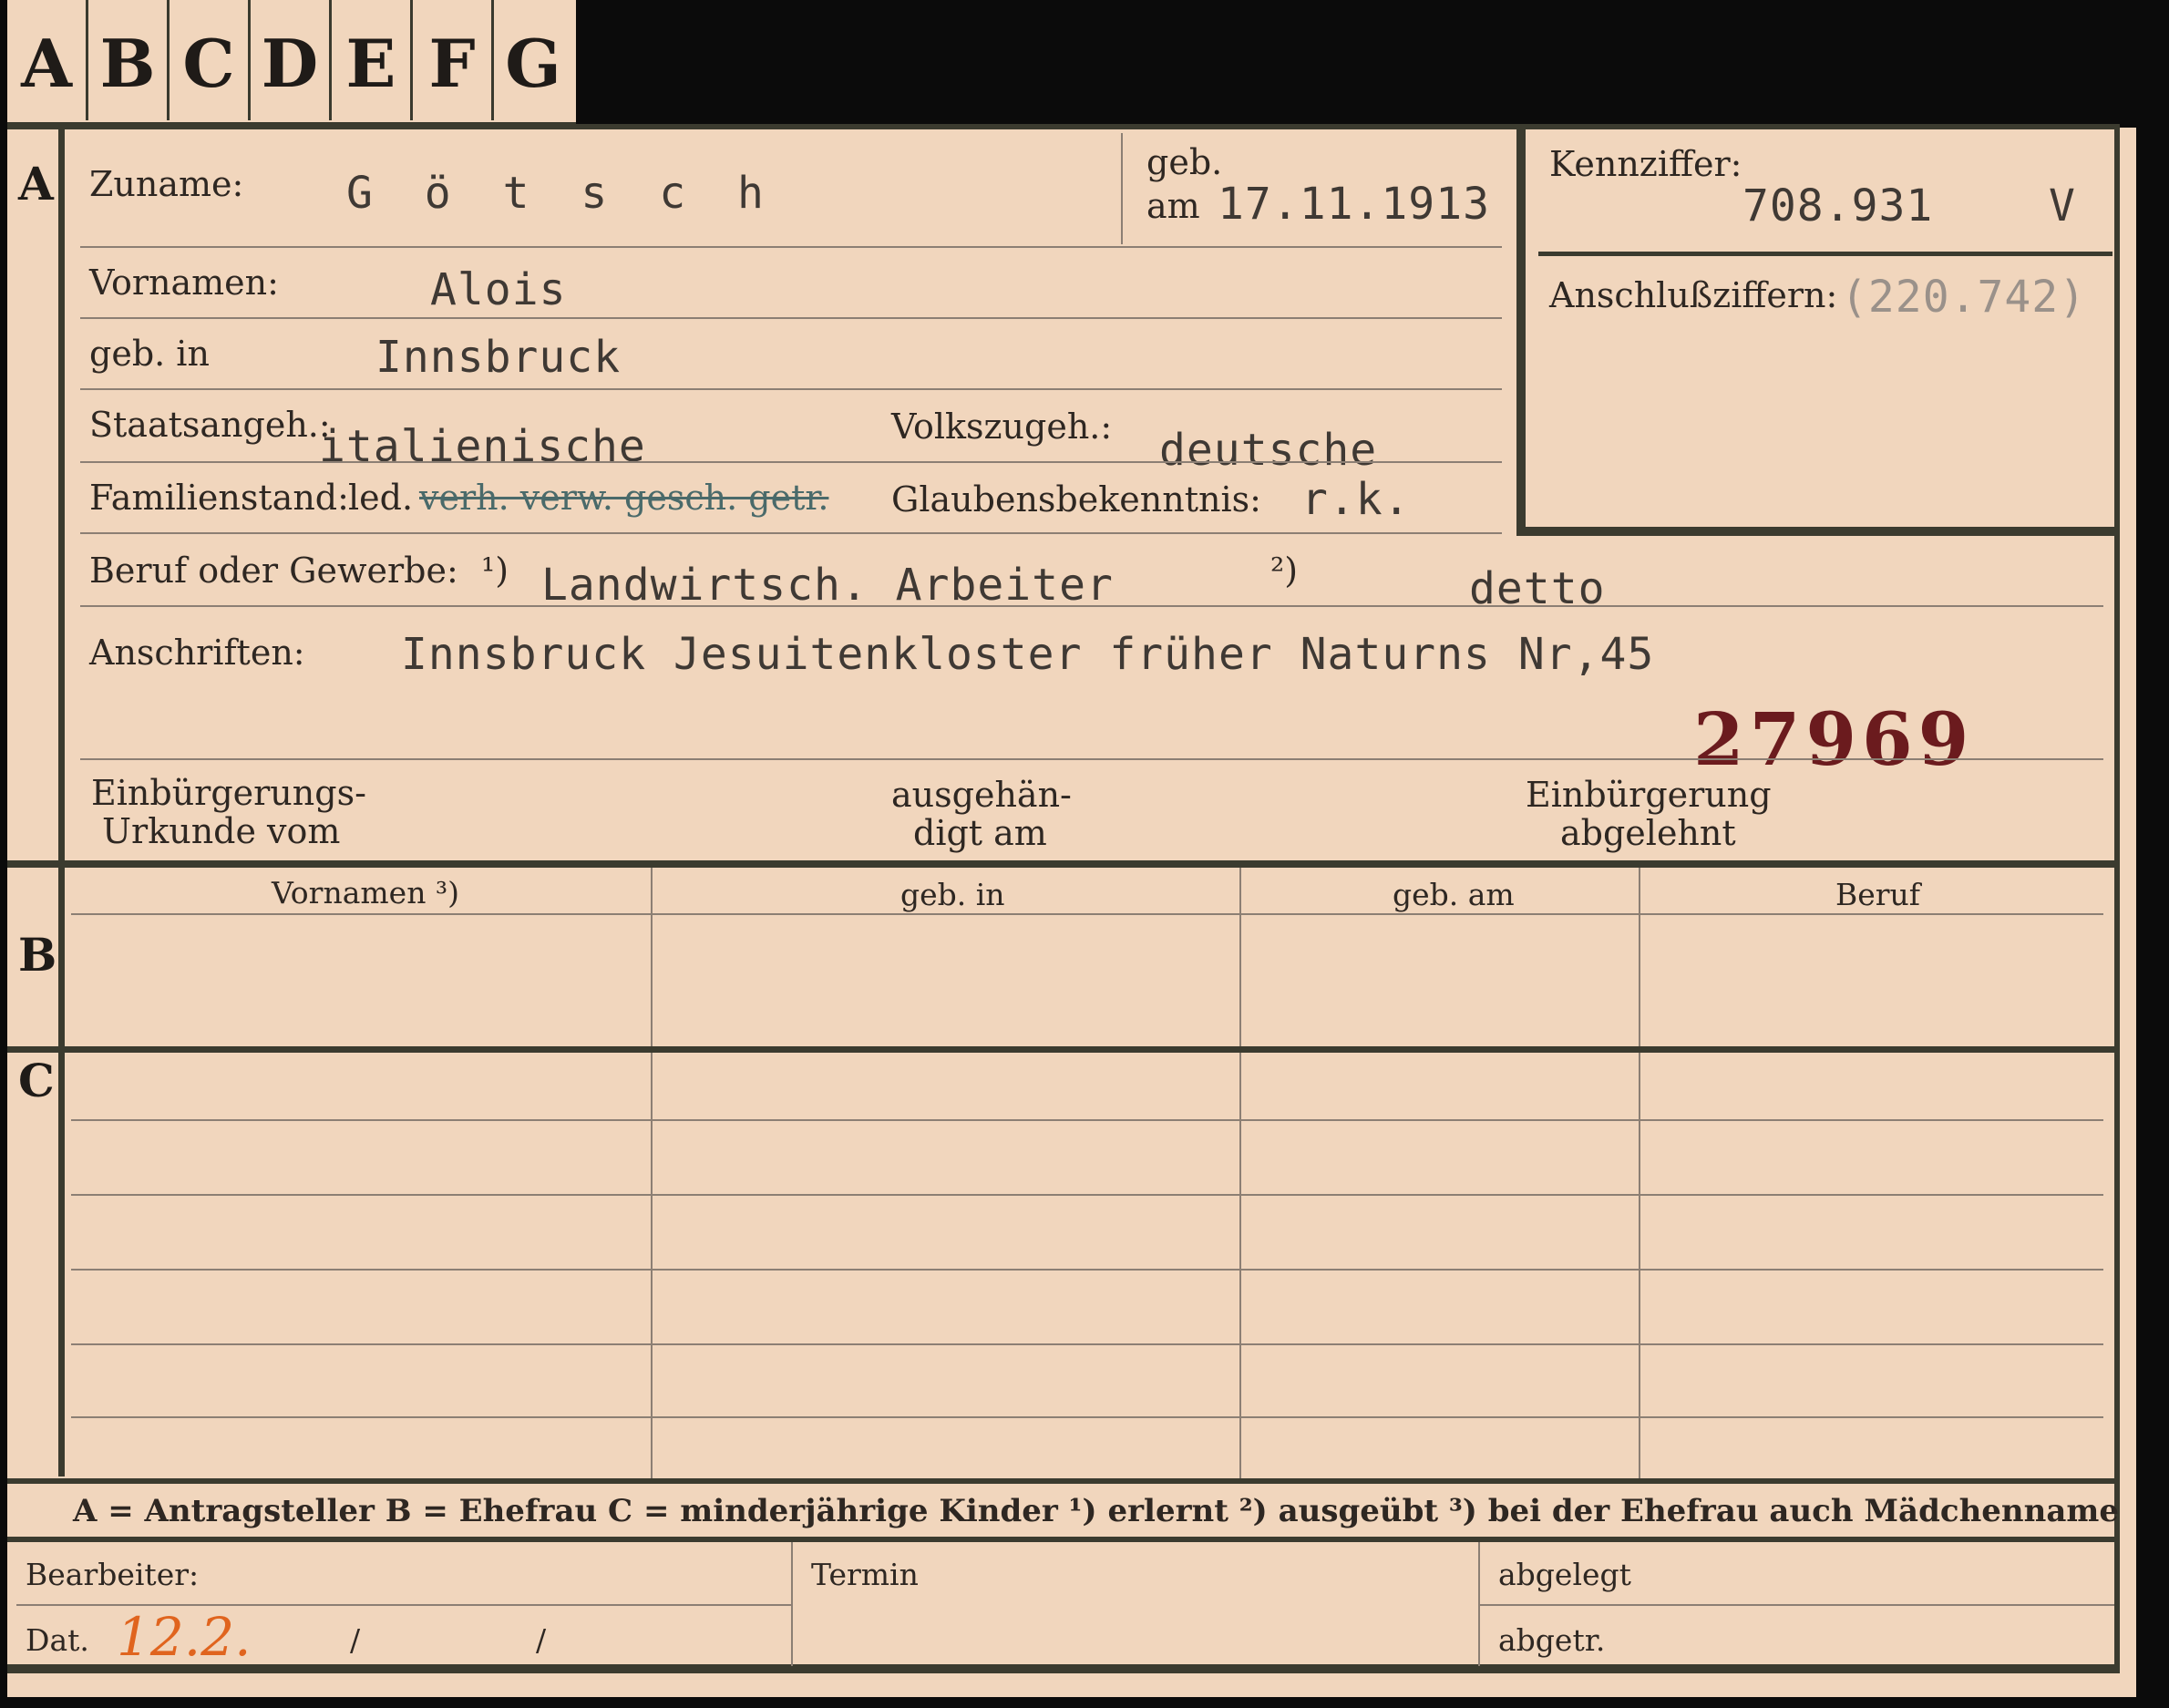 The width and height of the screenshot is (2169, 1708). What do you see at coordinates (273, 570) in the screenshot?
I see `occupation-label: Beruf oder Gewerbe:` at bounding box center [273, 570].